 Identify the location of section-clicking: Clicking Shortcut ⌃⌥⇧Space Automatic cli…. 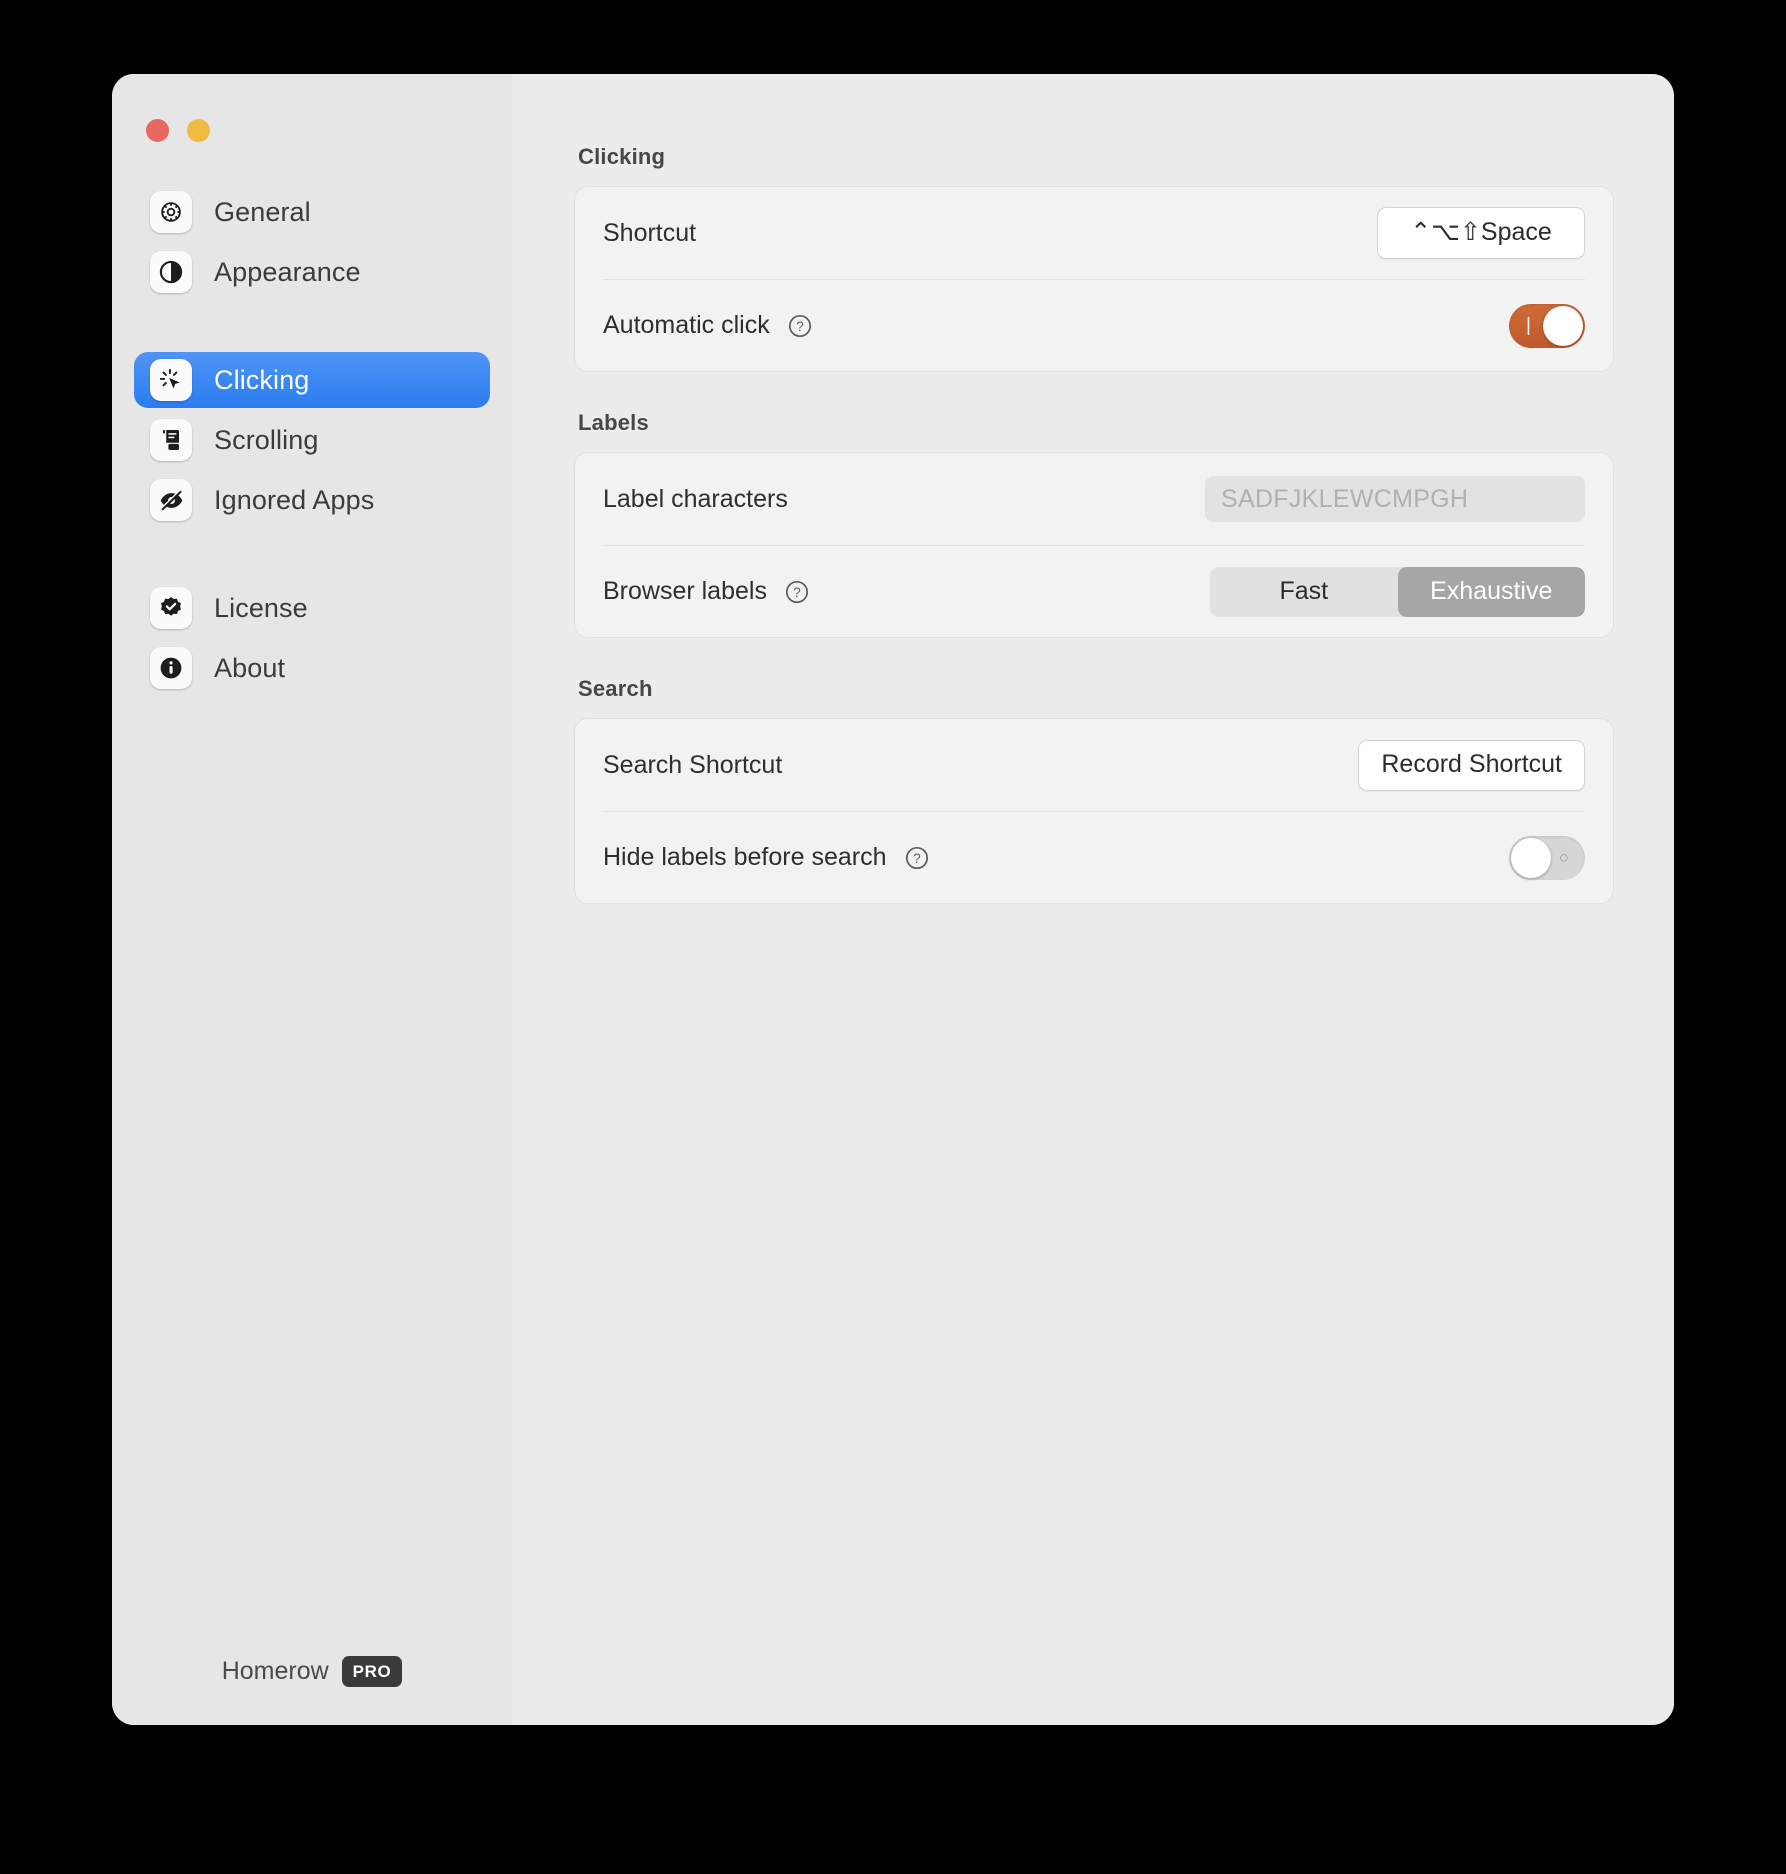
(1094, 258).